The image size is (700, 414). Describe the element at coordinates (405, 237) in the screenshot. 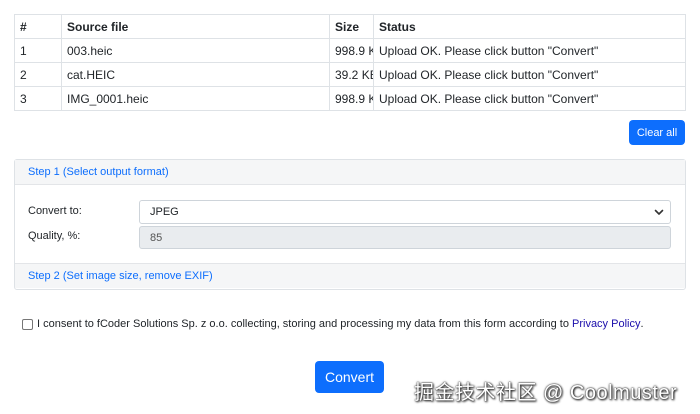

I see `quality-input: 85` at that location.